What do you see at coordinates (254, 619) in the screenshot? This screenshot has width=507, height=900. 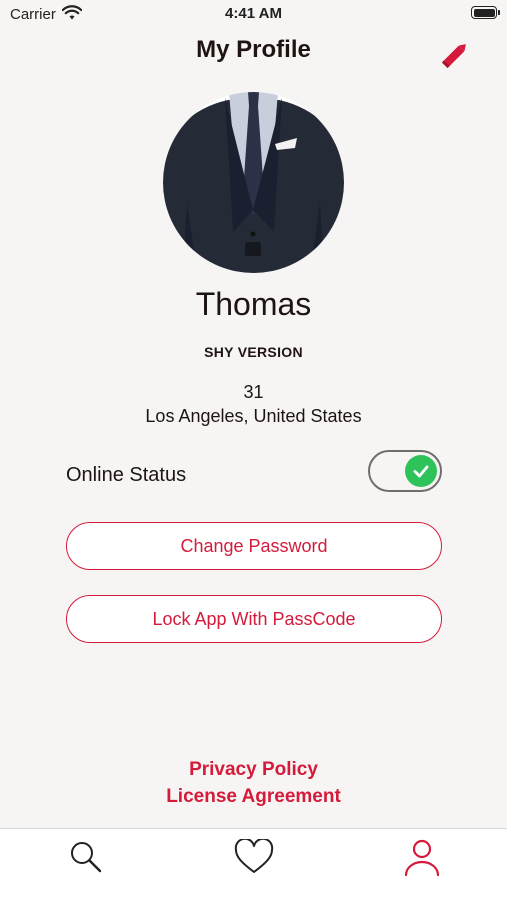 I see `lock-app-passcode-button: Lock App With PassCode` at bounding box center [254, 619].